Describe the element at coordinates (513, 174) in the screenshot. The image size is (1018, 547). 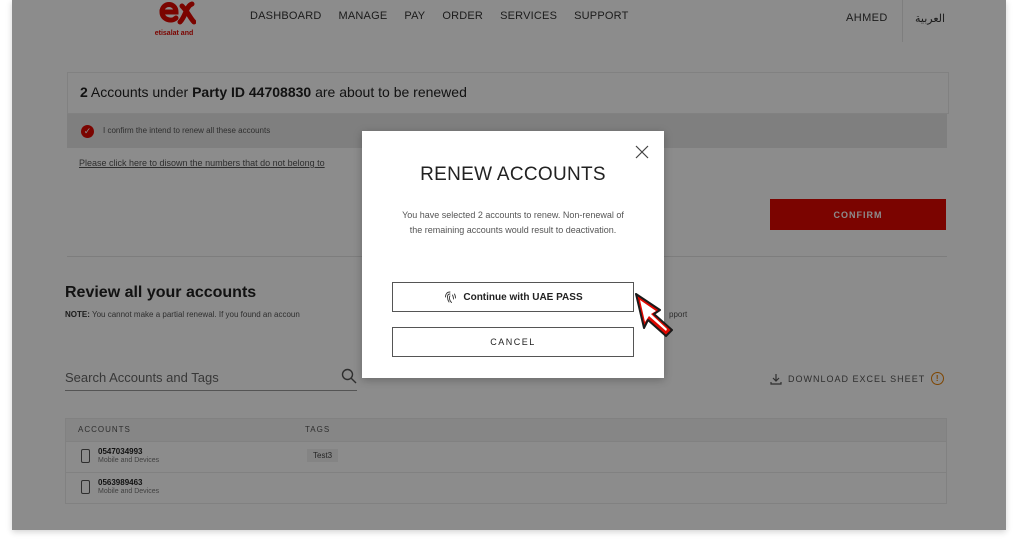
I see `modal-title: RENEW ACCOUNTS` at that location.